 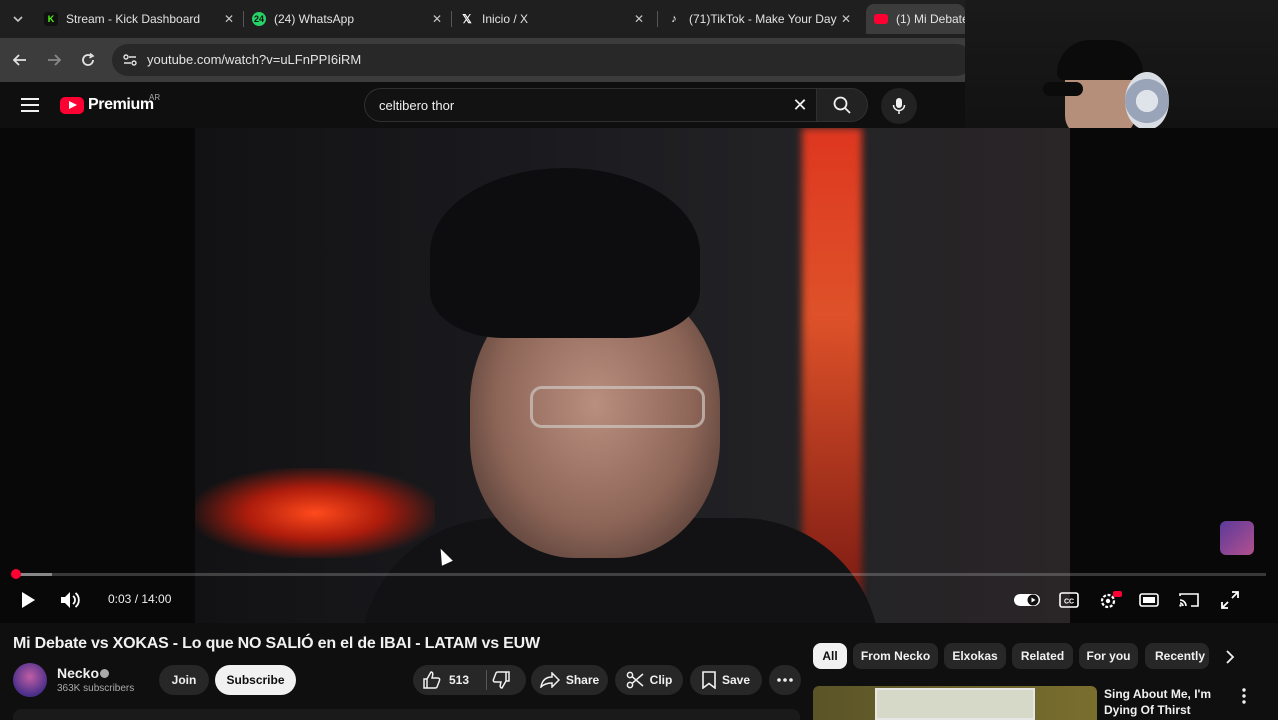 What do you see at coordinates (446, 680) in the screenshot?
I see `like-button: 513` at bounding box center [446, 680].